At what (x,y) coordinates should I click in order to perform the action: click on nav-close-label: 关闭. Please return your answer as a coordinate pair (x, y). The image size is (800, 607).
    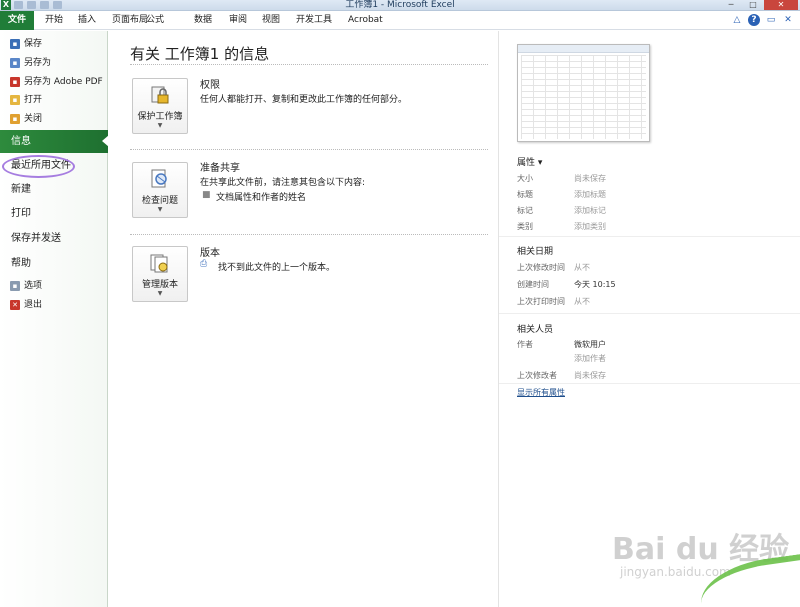
    Looking at the image, I should click on (33, 119).